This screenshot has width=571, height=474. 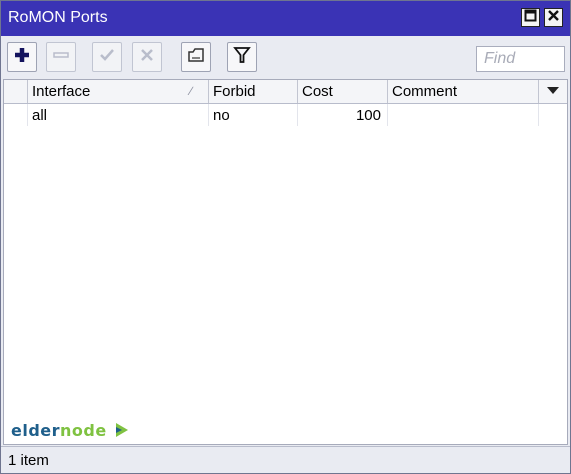 What do you see at coordinates (343, 115) in the screenshot?
I see `cell-cost: 100` at bounding box center [343, 115].